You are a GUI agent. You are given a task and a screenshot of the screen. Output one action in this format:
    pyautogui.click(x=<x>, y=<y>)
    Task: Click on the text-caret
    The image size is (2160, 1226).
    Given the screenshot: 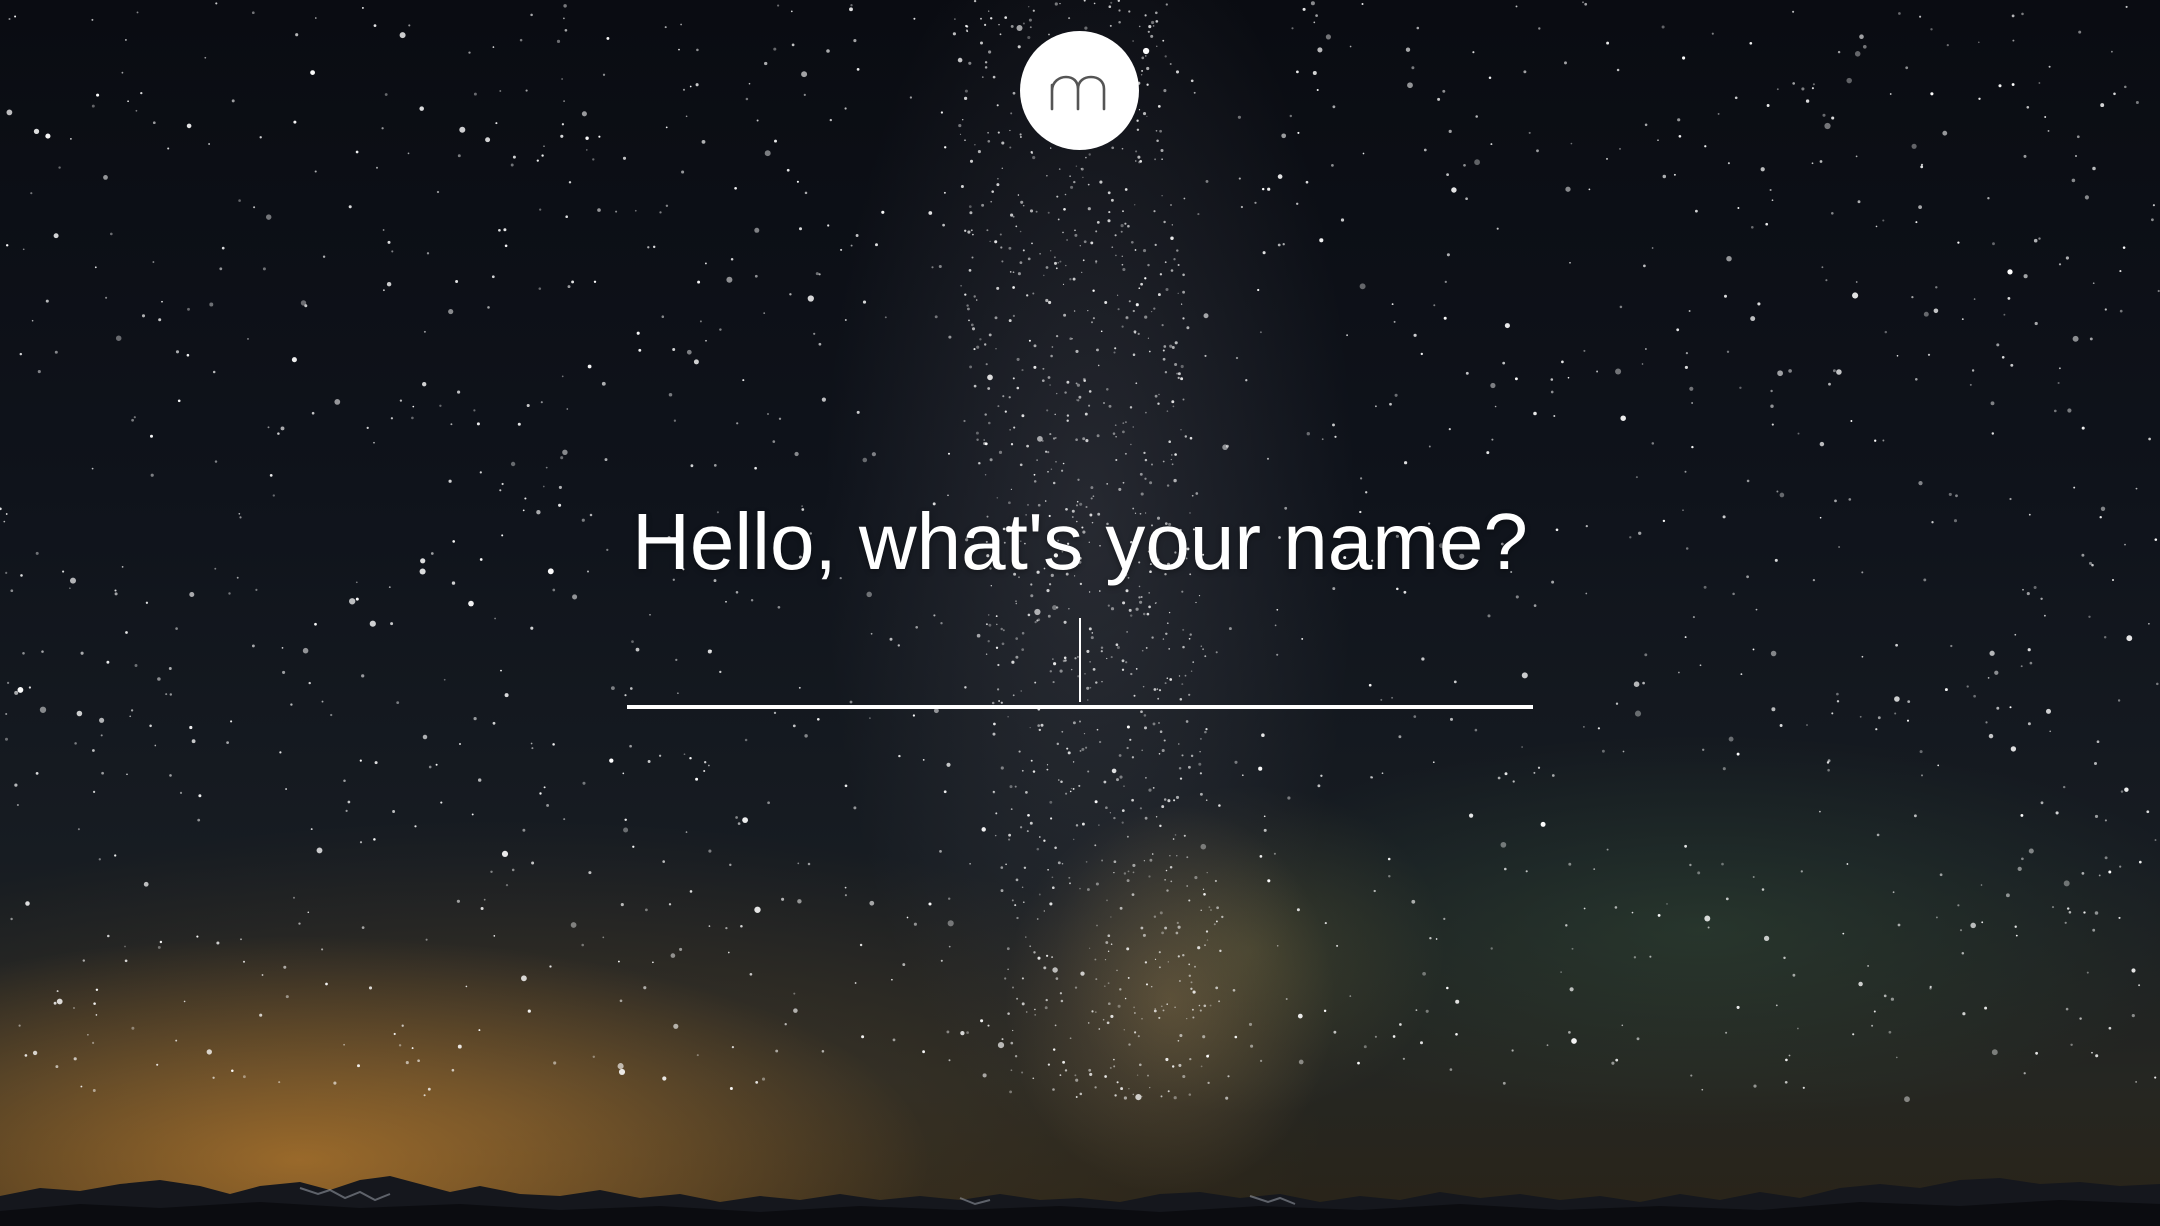 What is the action you would take?
    pyautogui.click(x=1080, y=660)
    